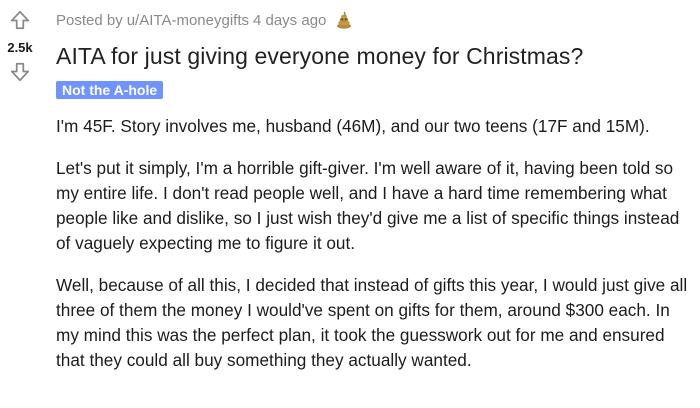 The height and width of the screenshot is (408, 700). I want to click on upvote-button, so click(20, 20).